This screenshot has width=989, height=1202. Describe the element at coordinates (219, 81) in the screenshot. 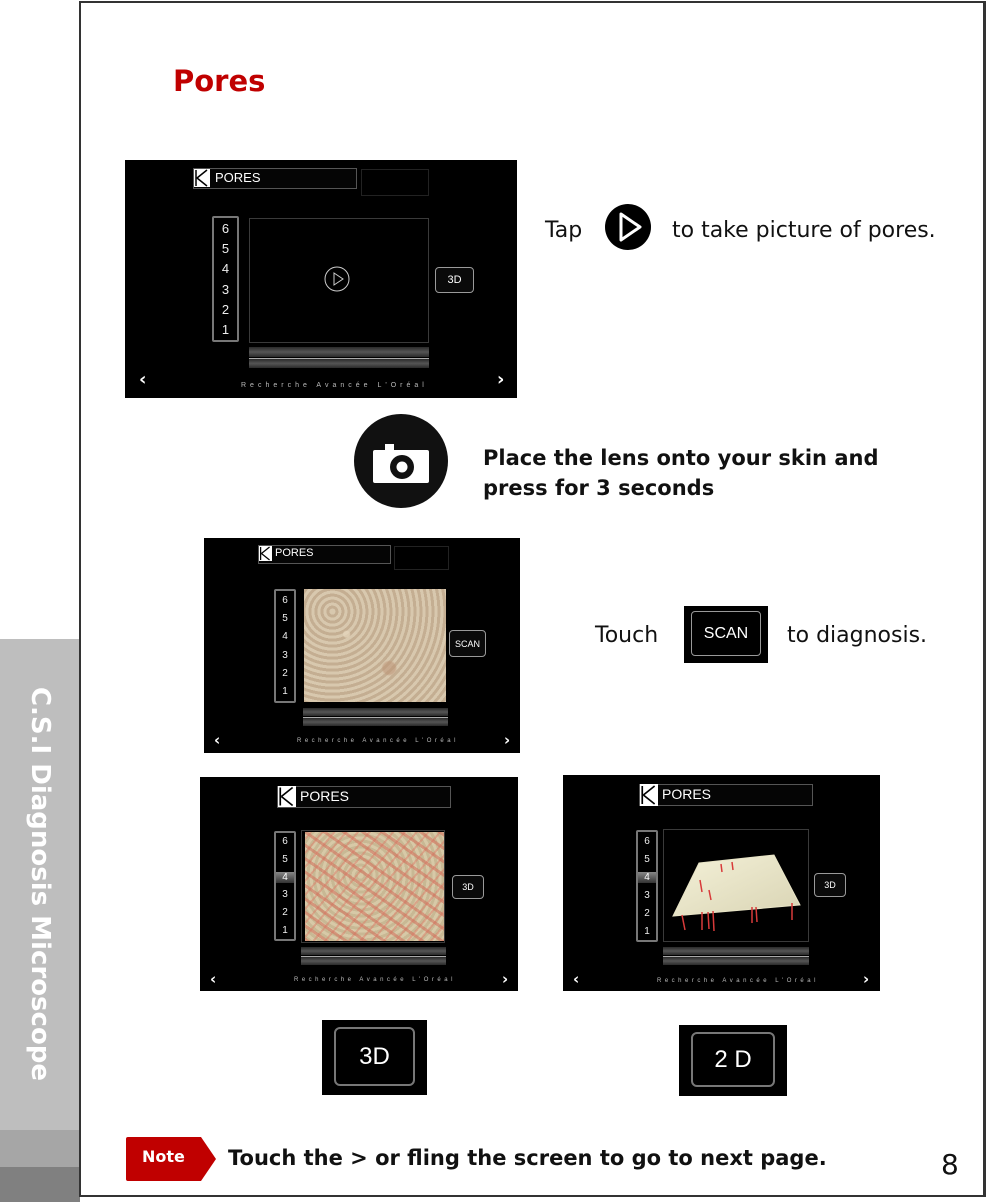

I see `page-title: Pores` at that location.